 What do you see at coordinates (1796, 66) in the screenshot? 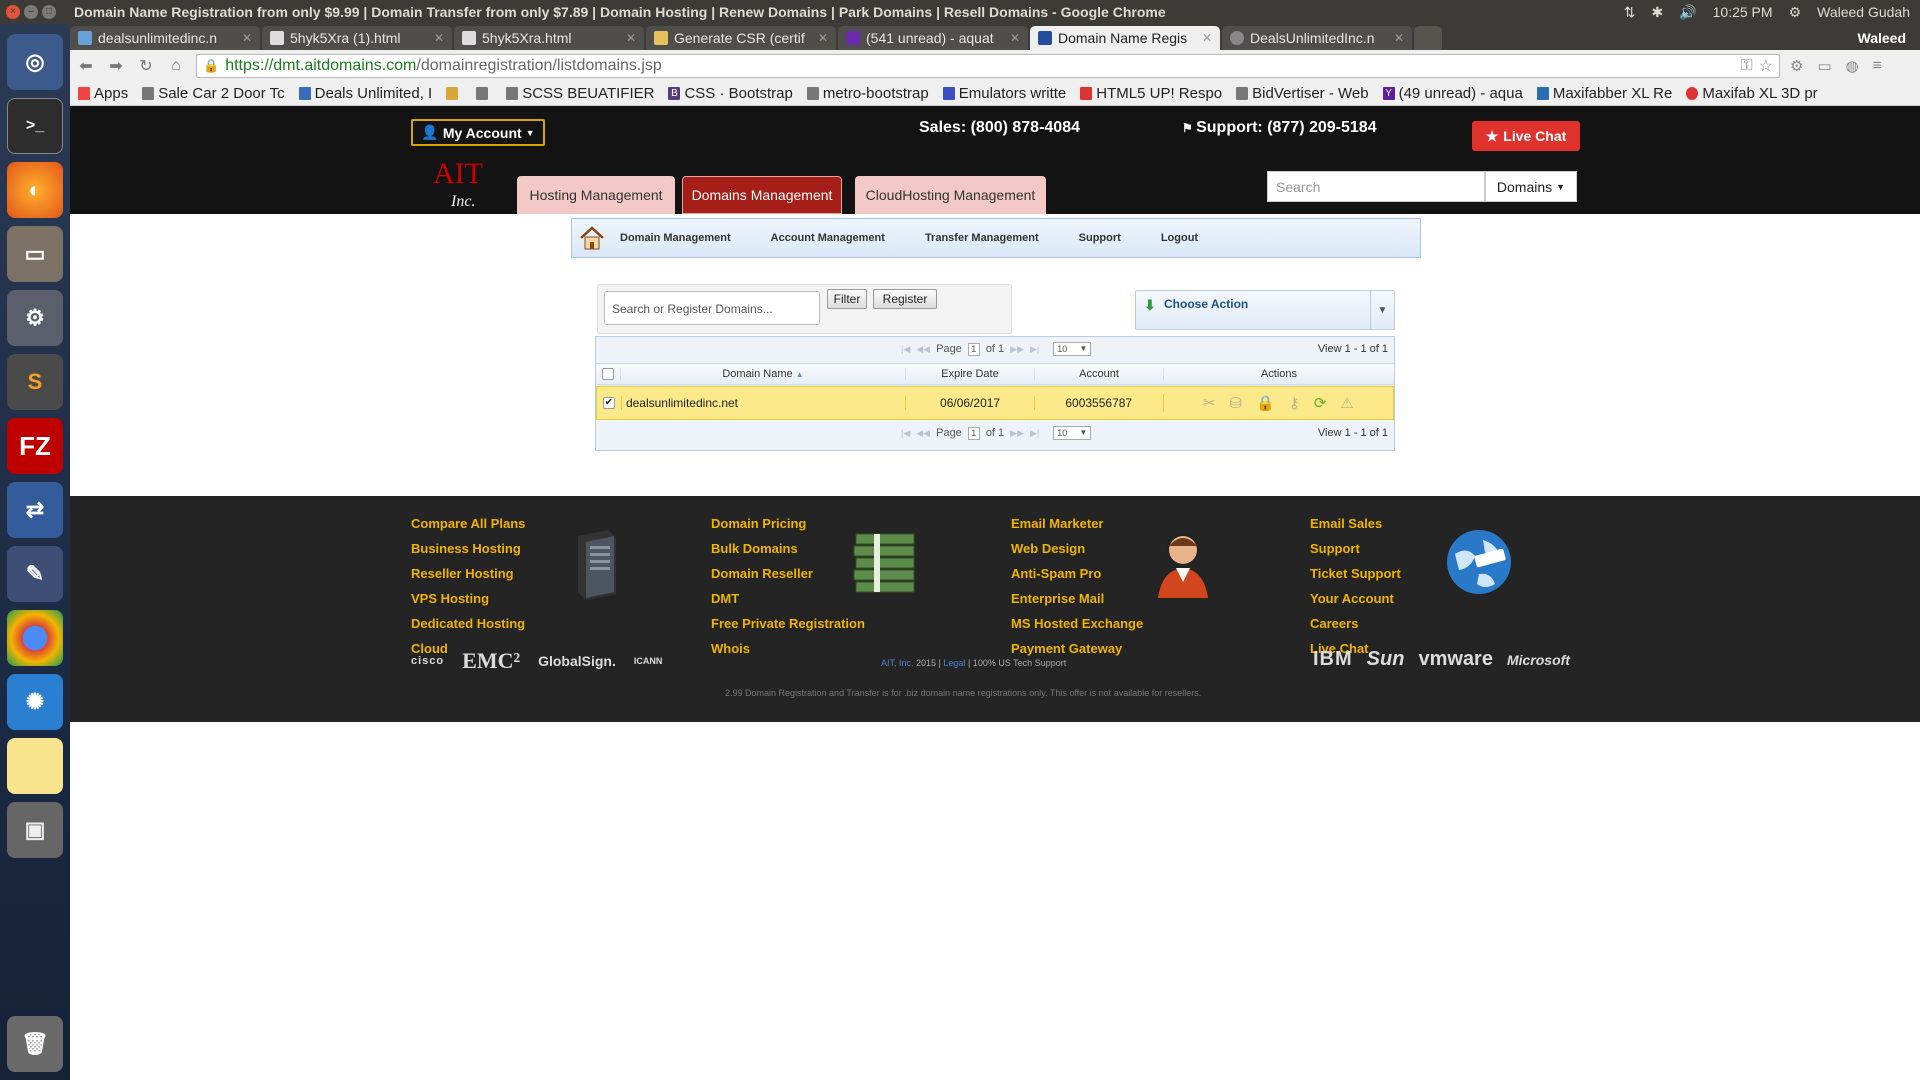
I see `extension-icon: ⚙` at bounding box center [1796, 66].